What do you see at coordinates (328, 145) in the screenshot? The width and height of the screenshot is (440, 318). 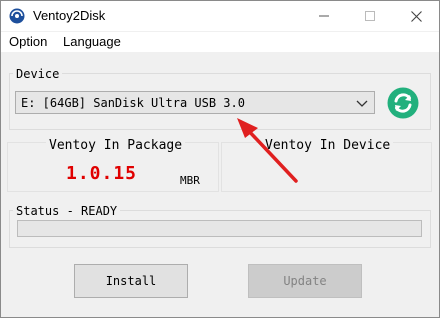 I see `device-version-label: Ventoy In Device` at bounding box center [328, 145].